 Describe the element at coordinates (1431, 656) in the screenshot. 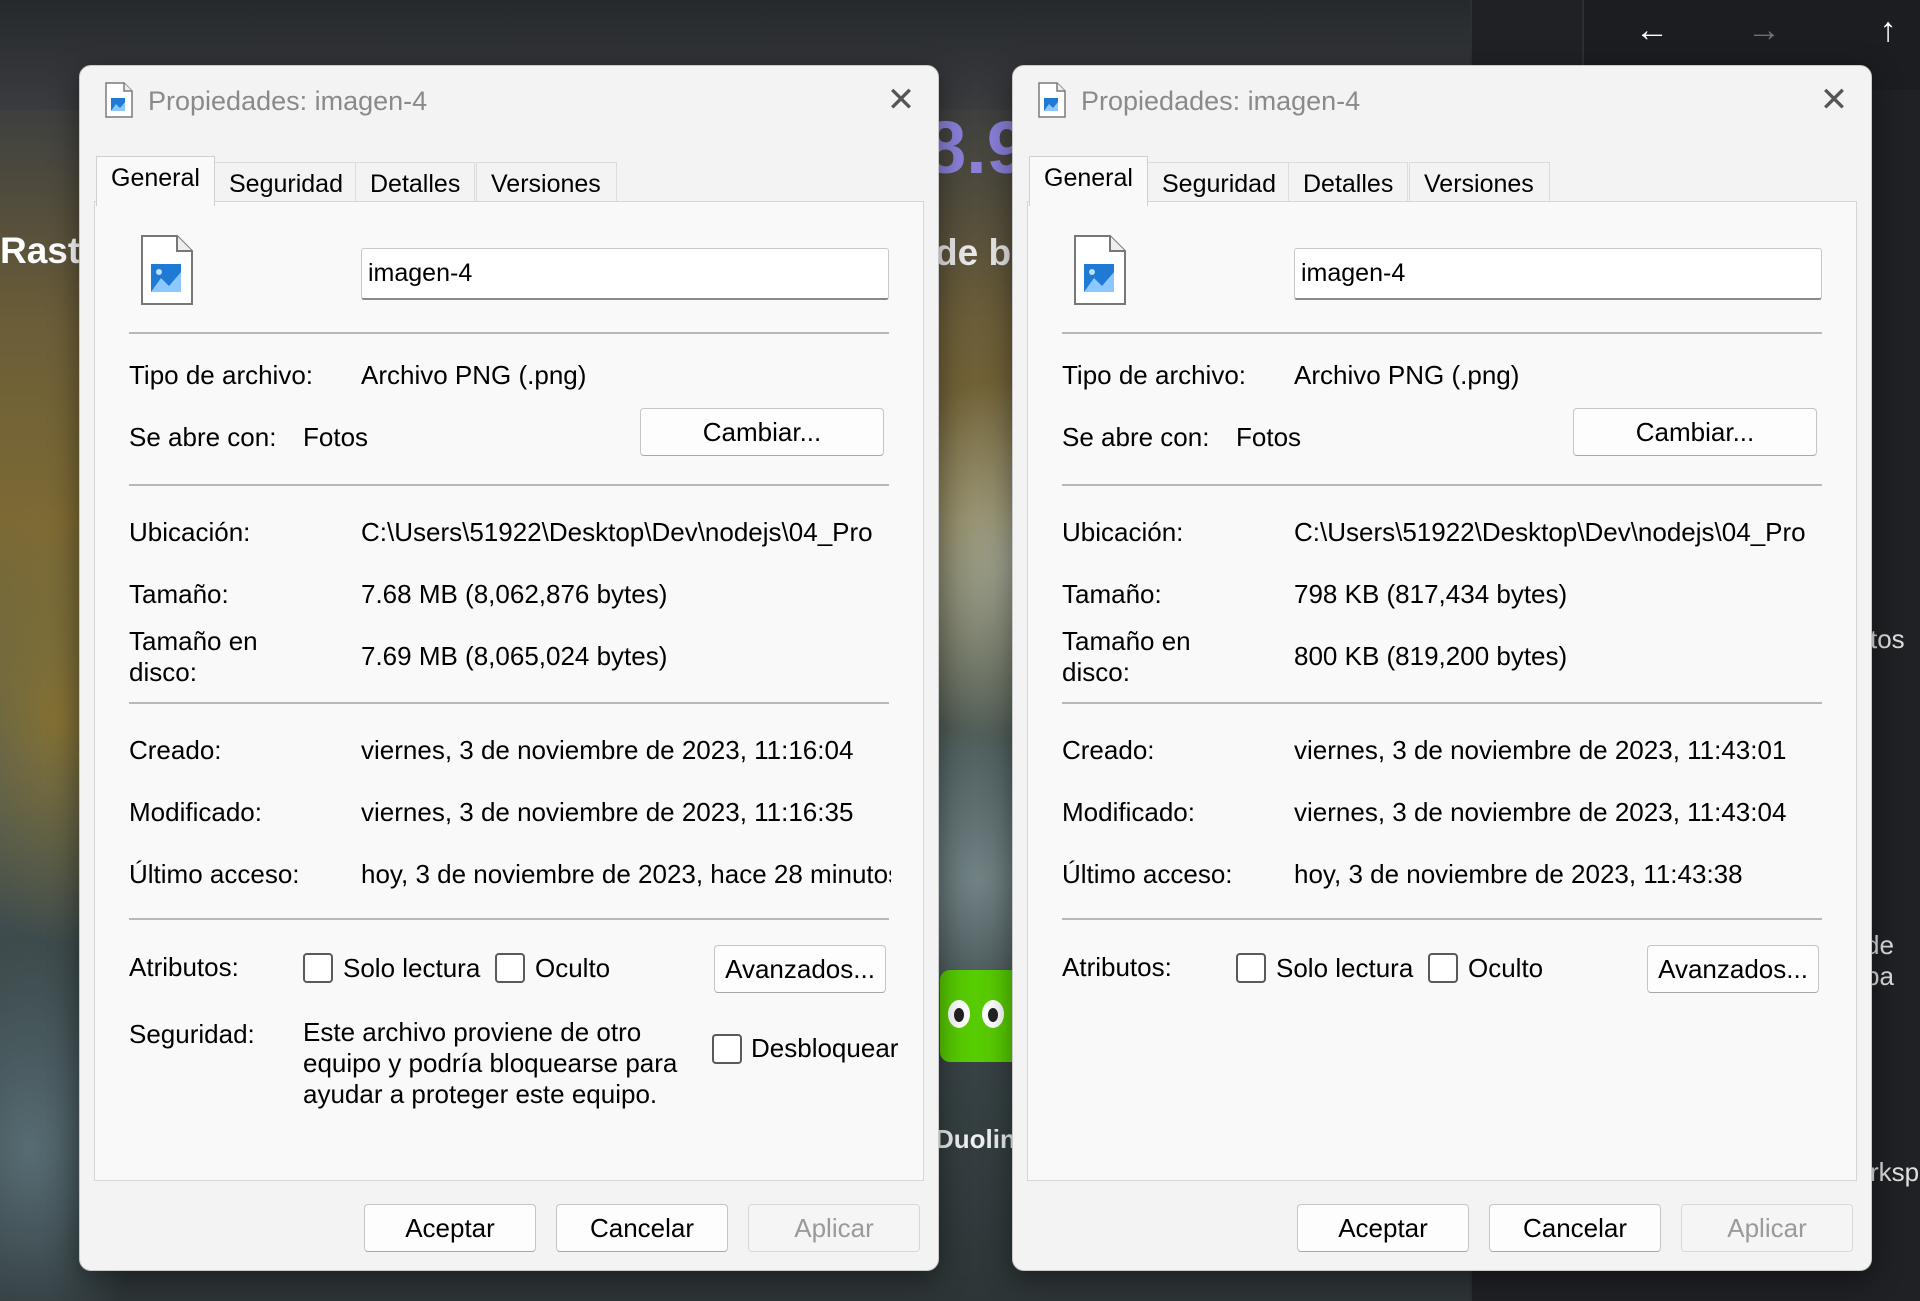

I see `size-on-disk-value: 800 KB (819,200 bytes)` at that location.